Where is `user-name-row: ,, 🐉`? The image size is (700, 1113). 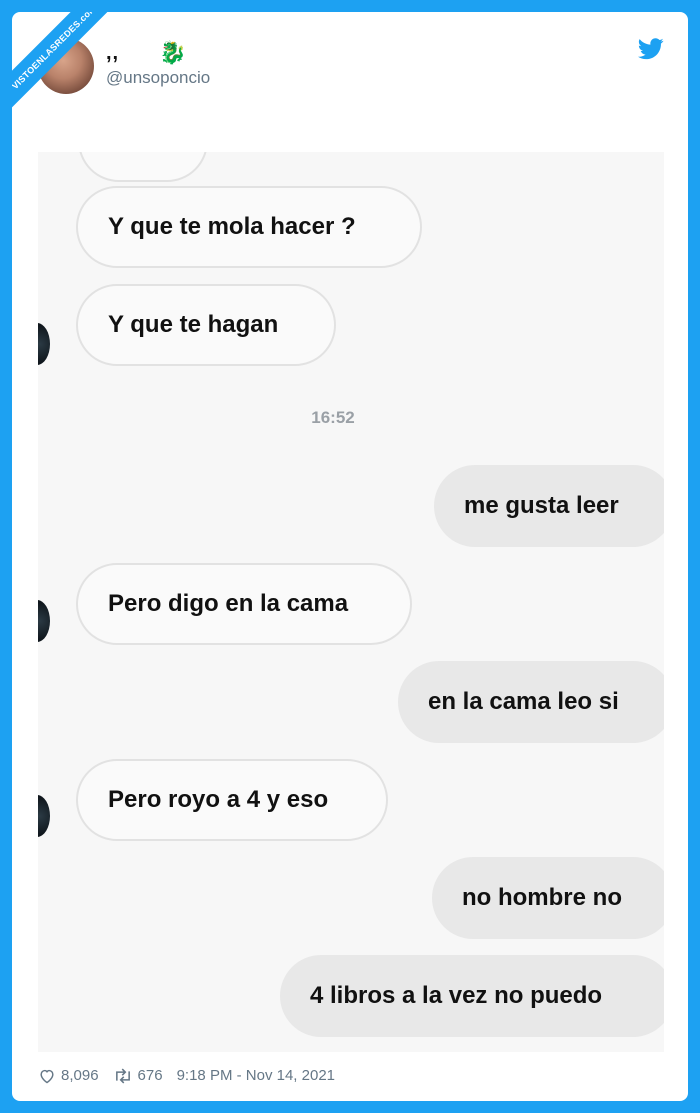
user-name-row: ,, 🐉 is located at coordinates (146, 53).